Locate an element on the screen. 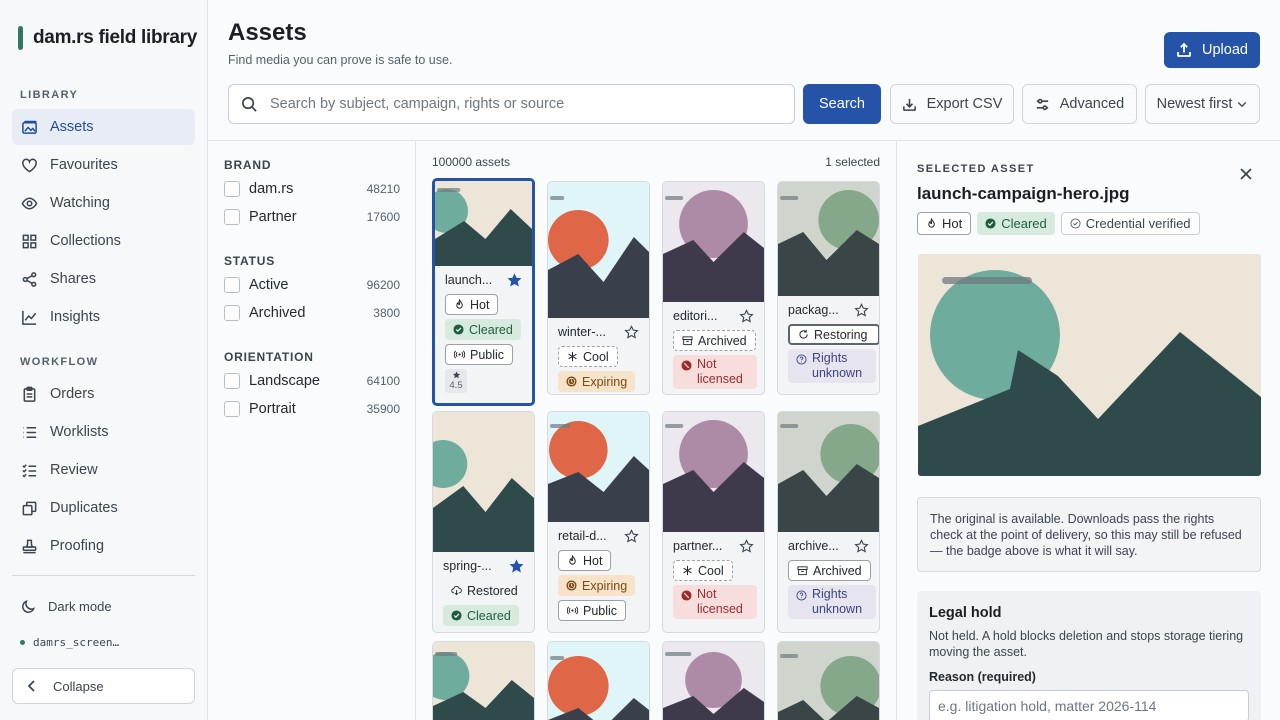  sidebar-item-duplicates: Duplicates is located at coordinates (103, 508).